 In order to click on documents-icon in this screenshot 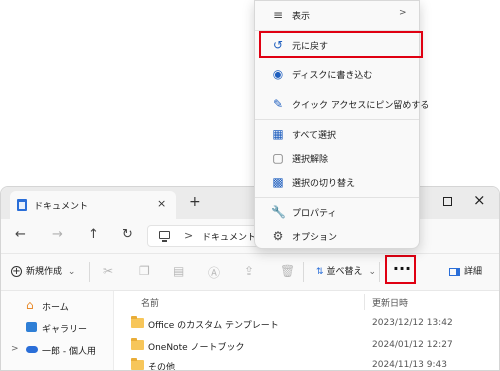, I will do `click(22, 205)`.